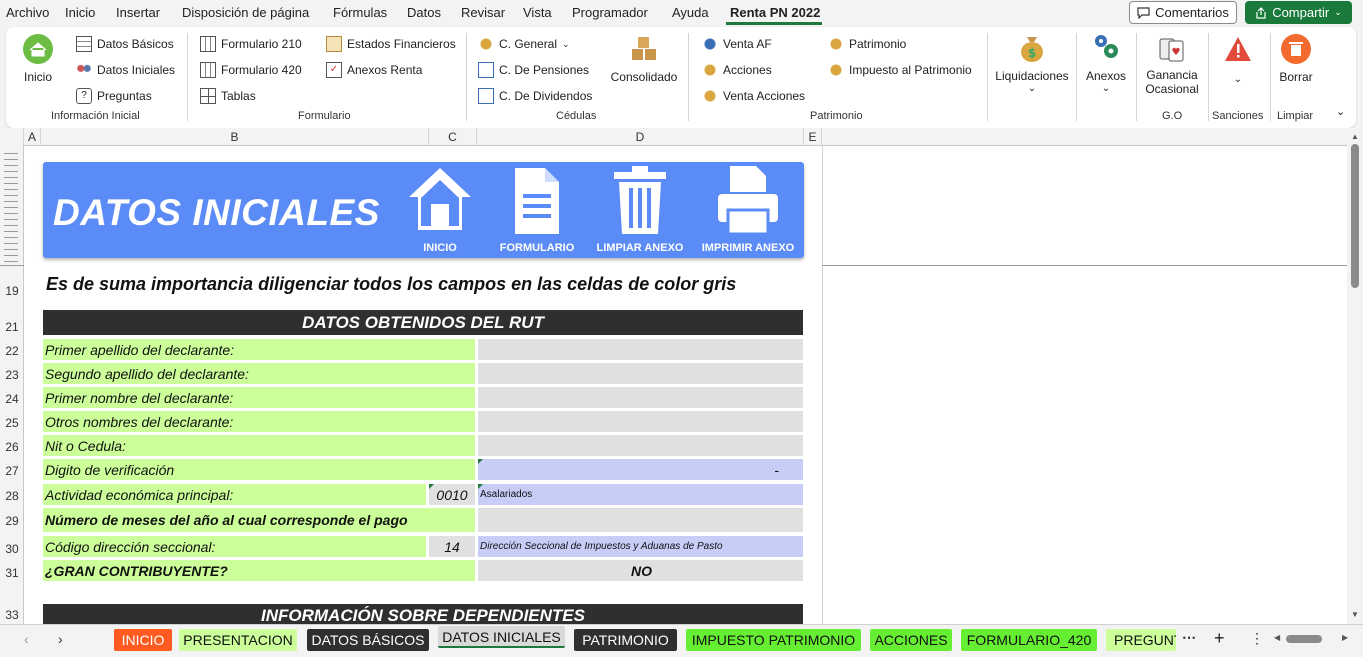  Describe the element at coordinates (12, 327) in the screenshot. I see `row-header-21: 21` at that location.